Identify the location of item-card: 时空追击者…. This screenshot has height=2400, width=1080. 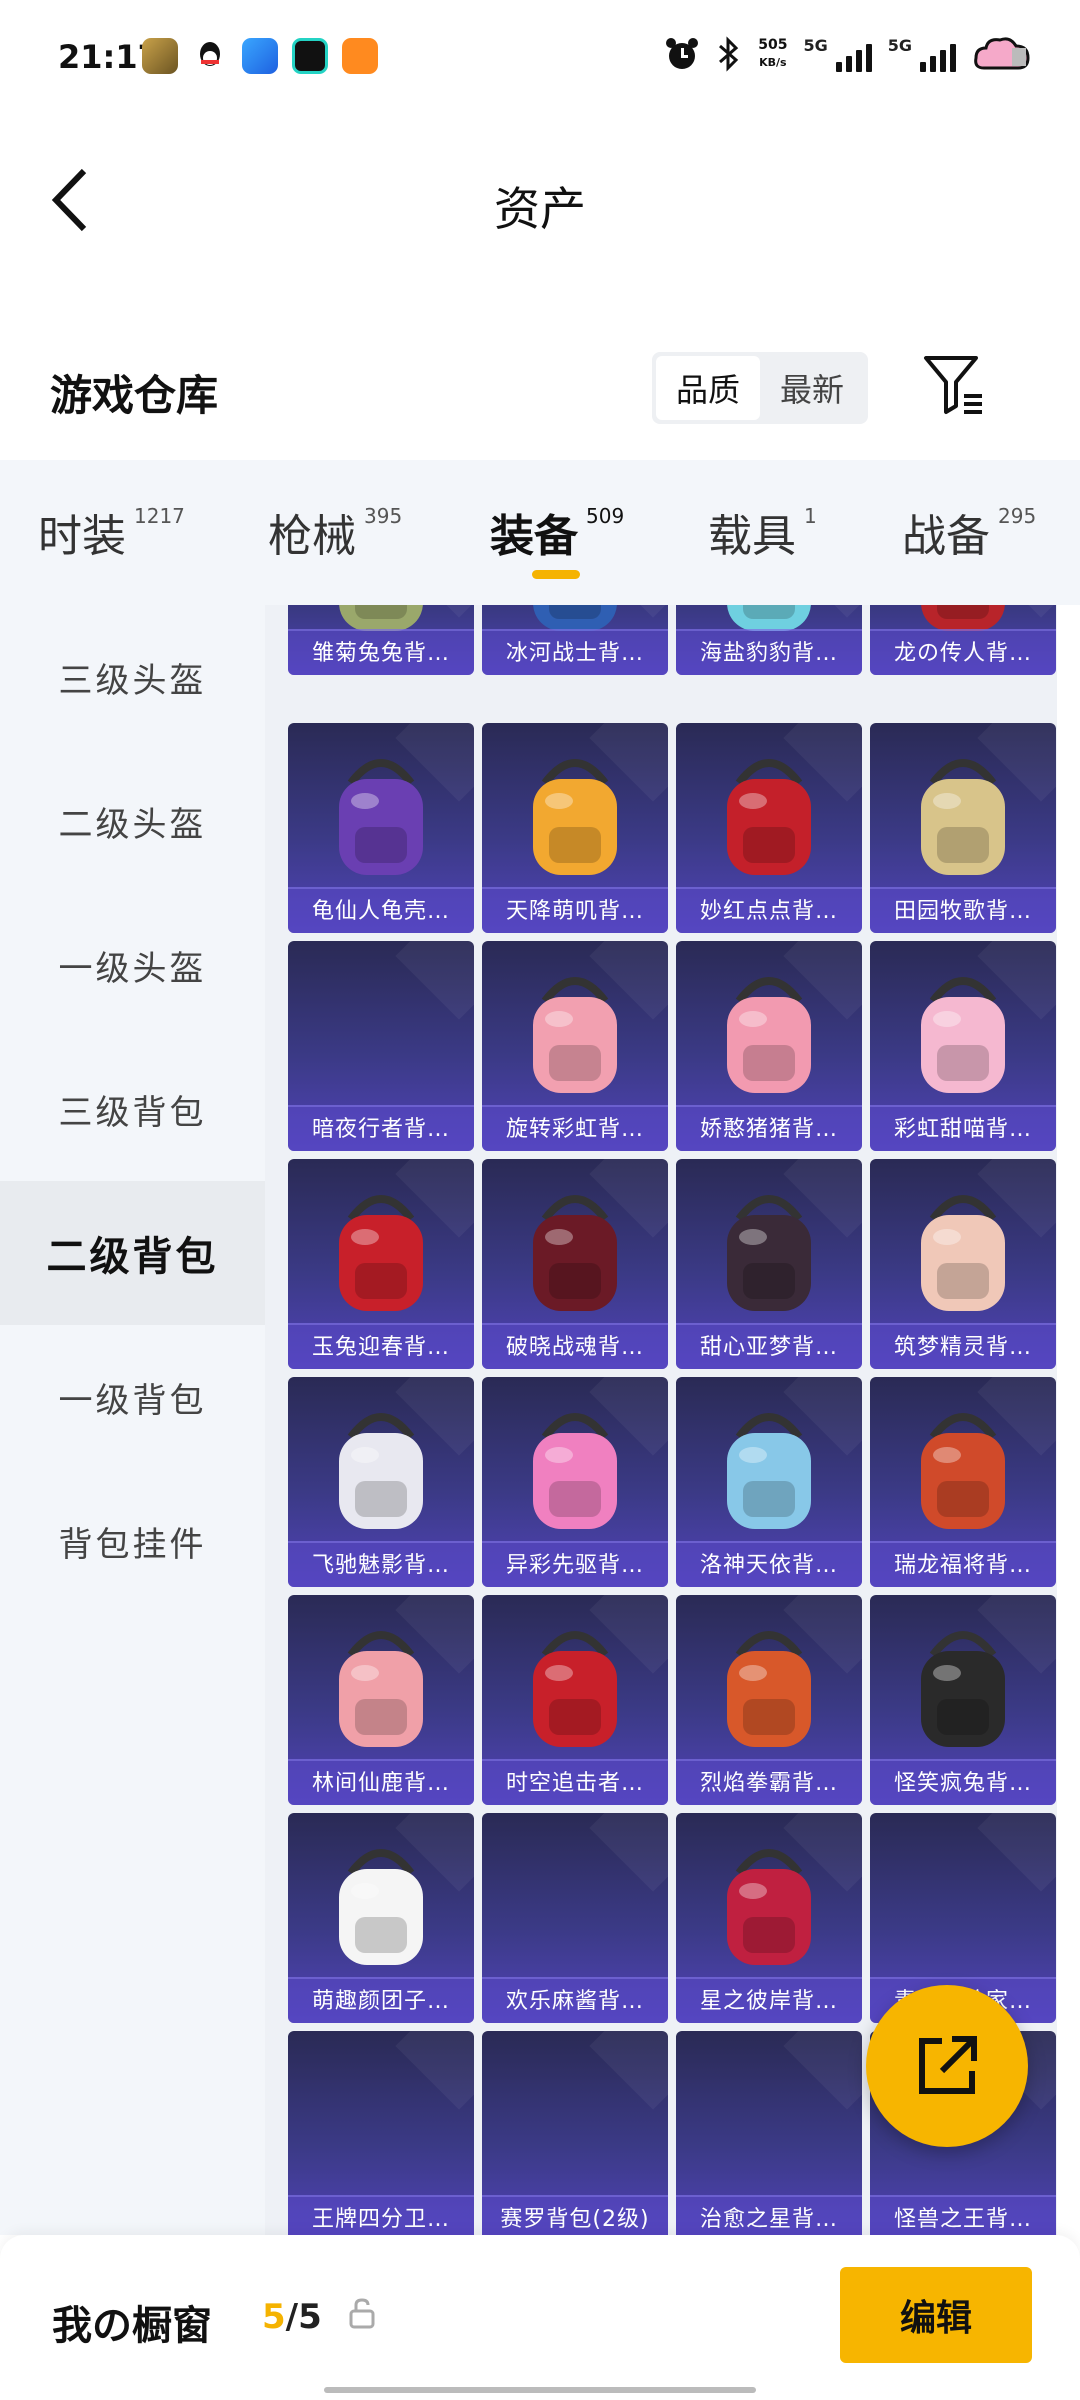
(575, 1700).